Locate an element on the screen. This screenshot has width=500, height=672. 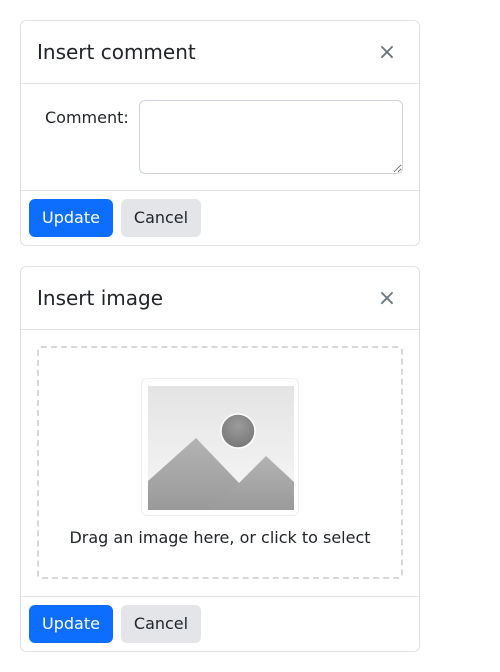
image-placeholder is located at coordinates (220, 447).